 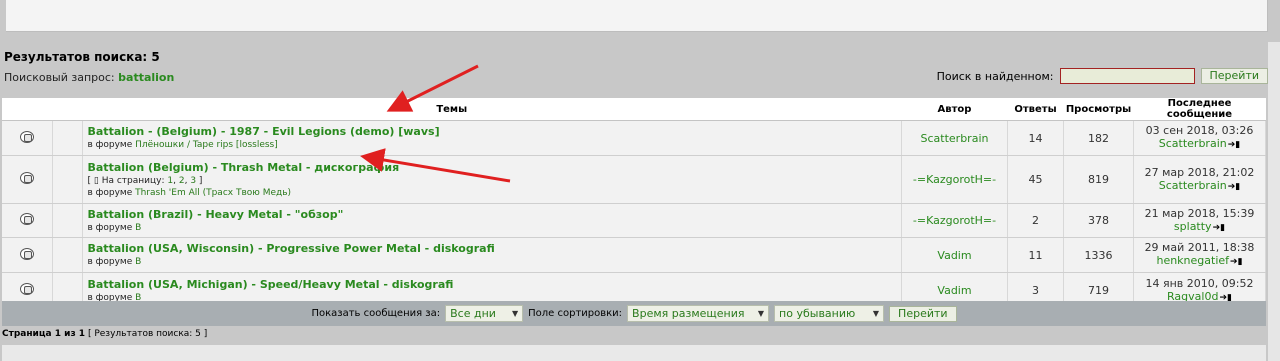 I want to click on show-posts-label: Показать сообщения за:, so click(x=376, y=313).